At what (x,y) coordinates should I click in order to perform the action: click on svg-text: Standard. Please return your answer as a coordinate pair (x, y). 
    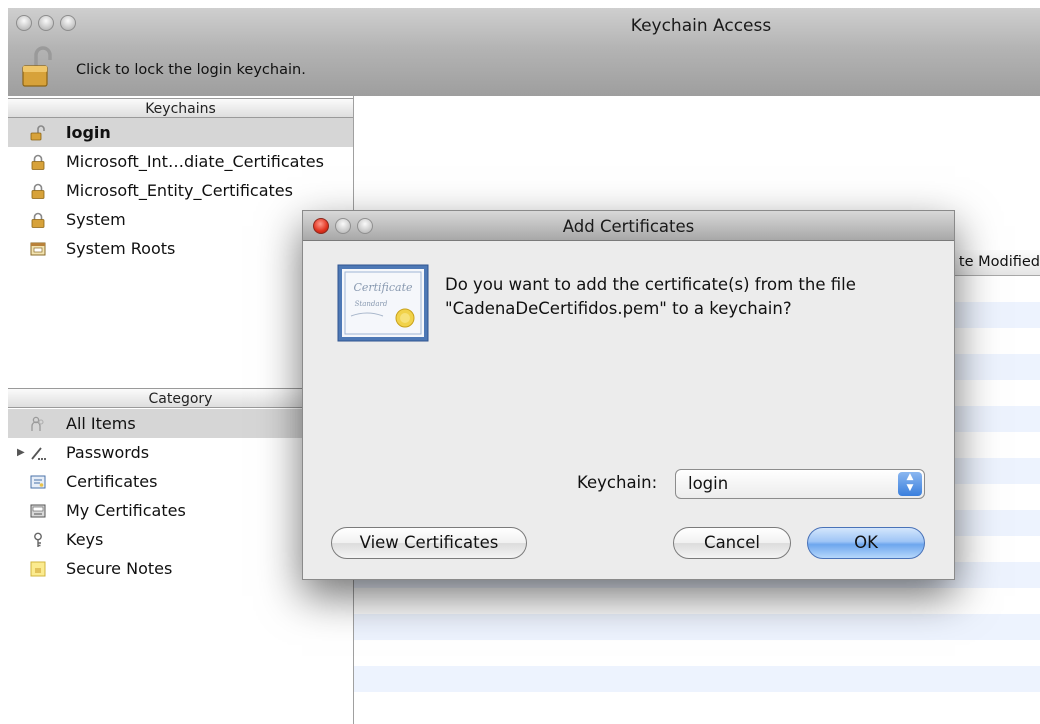
    Looking at the image, I should click on (371, 304).